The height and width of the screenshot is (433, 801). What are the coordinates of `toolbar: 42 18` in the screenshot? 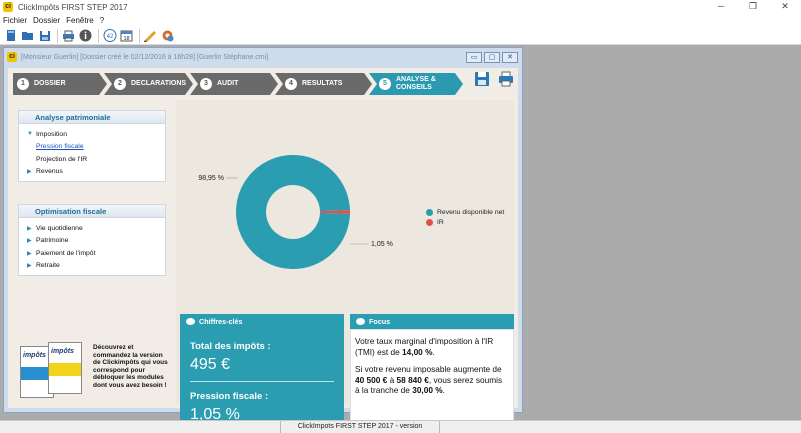 It's located at (400, 36).